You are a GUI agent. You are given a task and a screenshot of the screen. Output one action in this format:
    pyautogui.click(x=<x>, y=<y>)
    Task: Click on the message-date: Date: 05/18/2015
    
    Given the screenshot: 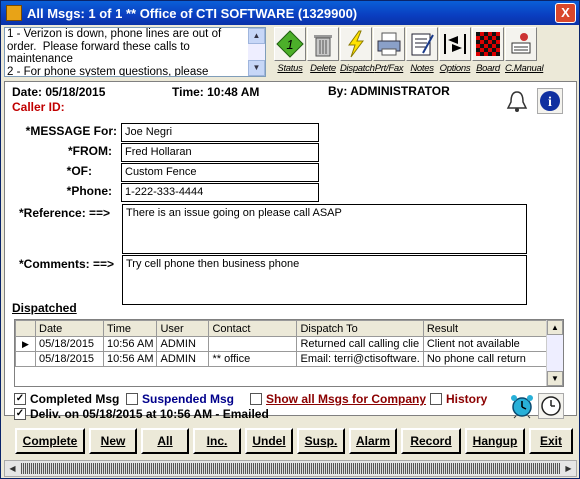 What is the action you would take?
    pyautogui.click(x=59, y=92)
    